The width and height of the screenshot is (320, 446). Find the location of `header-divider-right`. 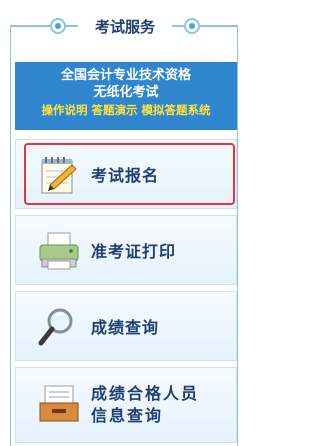

header-divider-right is located at coordinates (219, 26).